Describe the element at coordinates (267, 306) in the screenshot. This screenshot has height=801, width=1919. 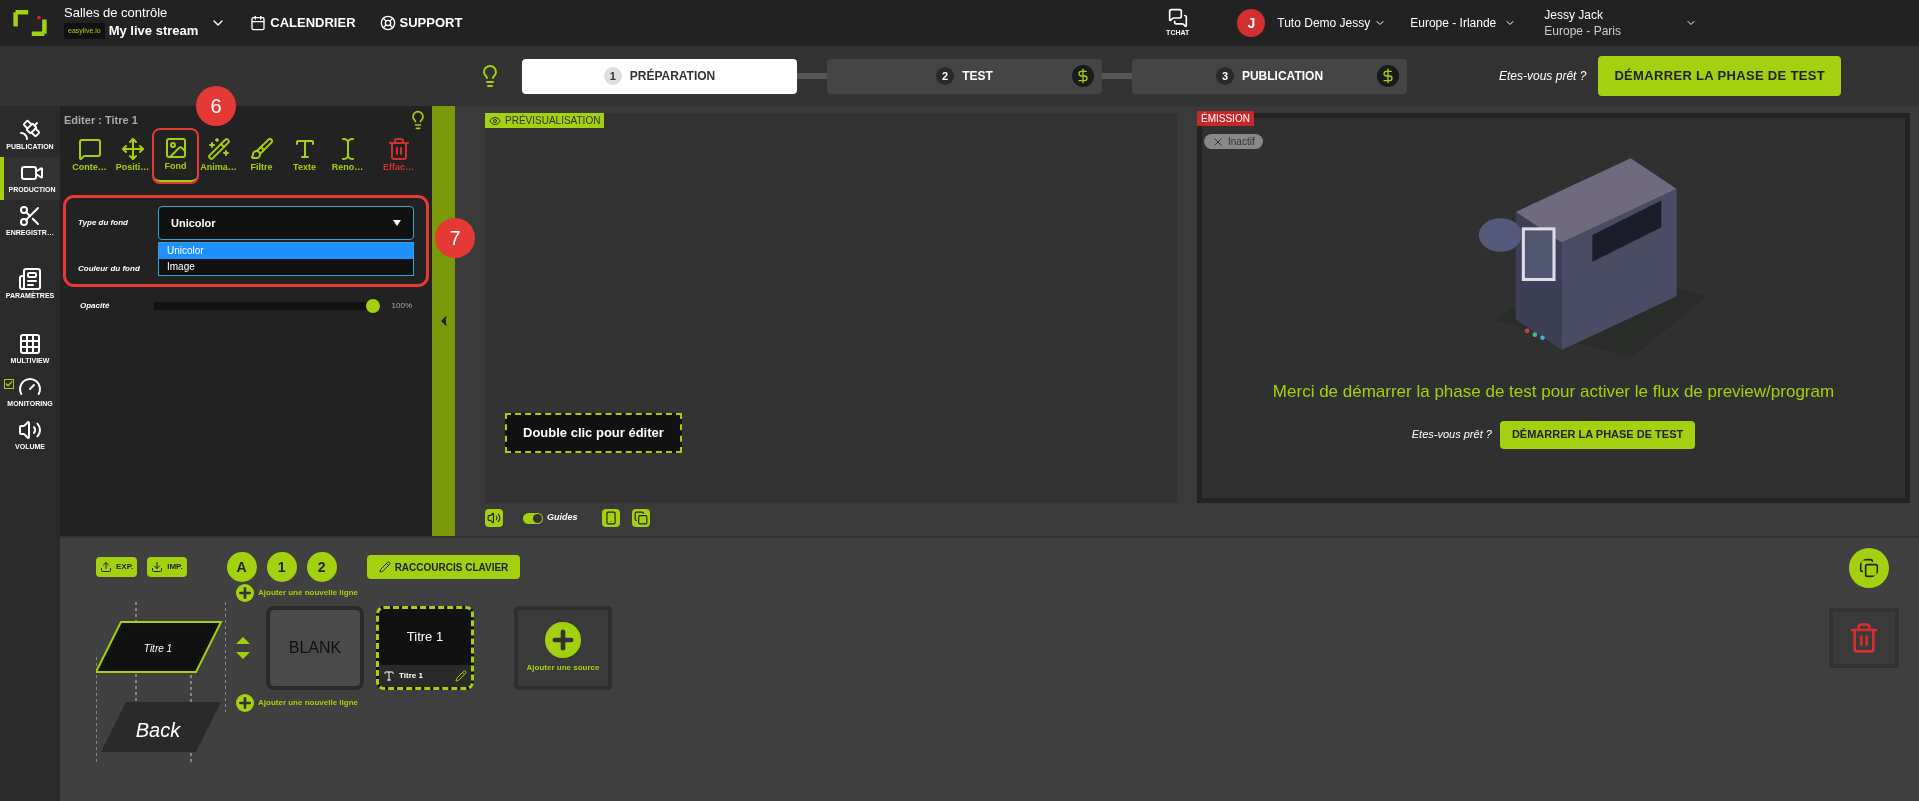
I see `opacity-slider` at that location.